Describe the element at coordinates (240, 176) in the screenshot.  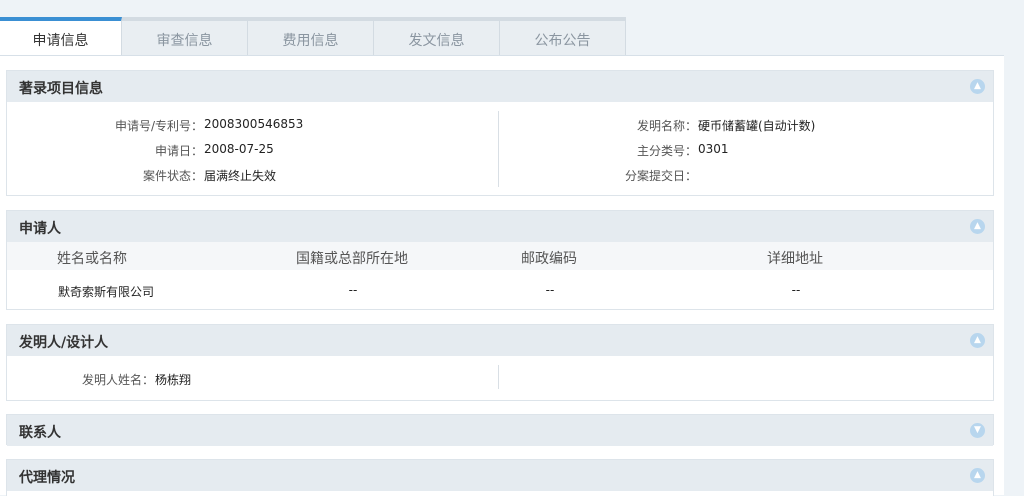
I see `status-value: 届满终止失效` at that location.